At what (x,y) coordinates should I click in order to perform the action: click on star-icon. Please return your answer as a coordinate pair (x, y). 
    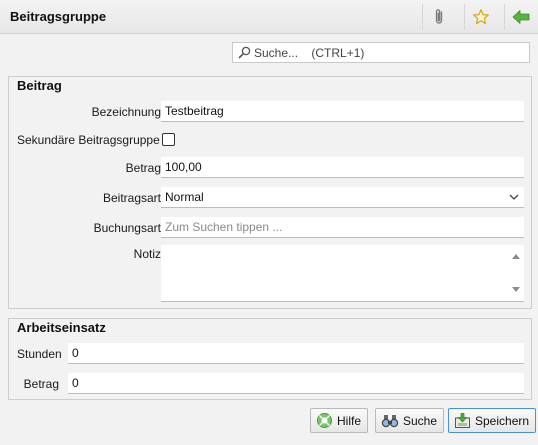
    Looking at the image, I should click on (480, 17).